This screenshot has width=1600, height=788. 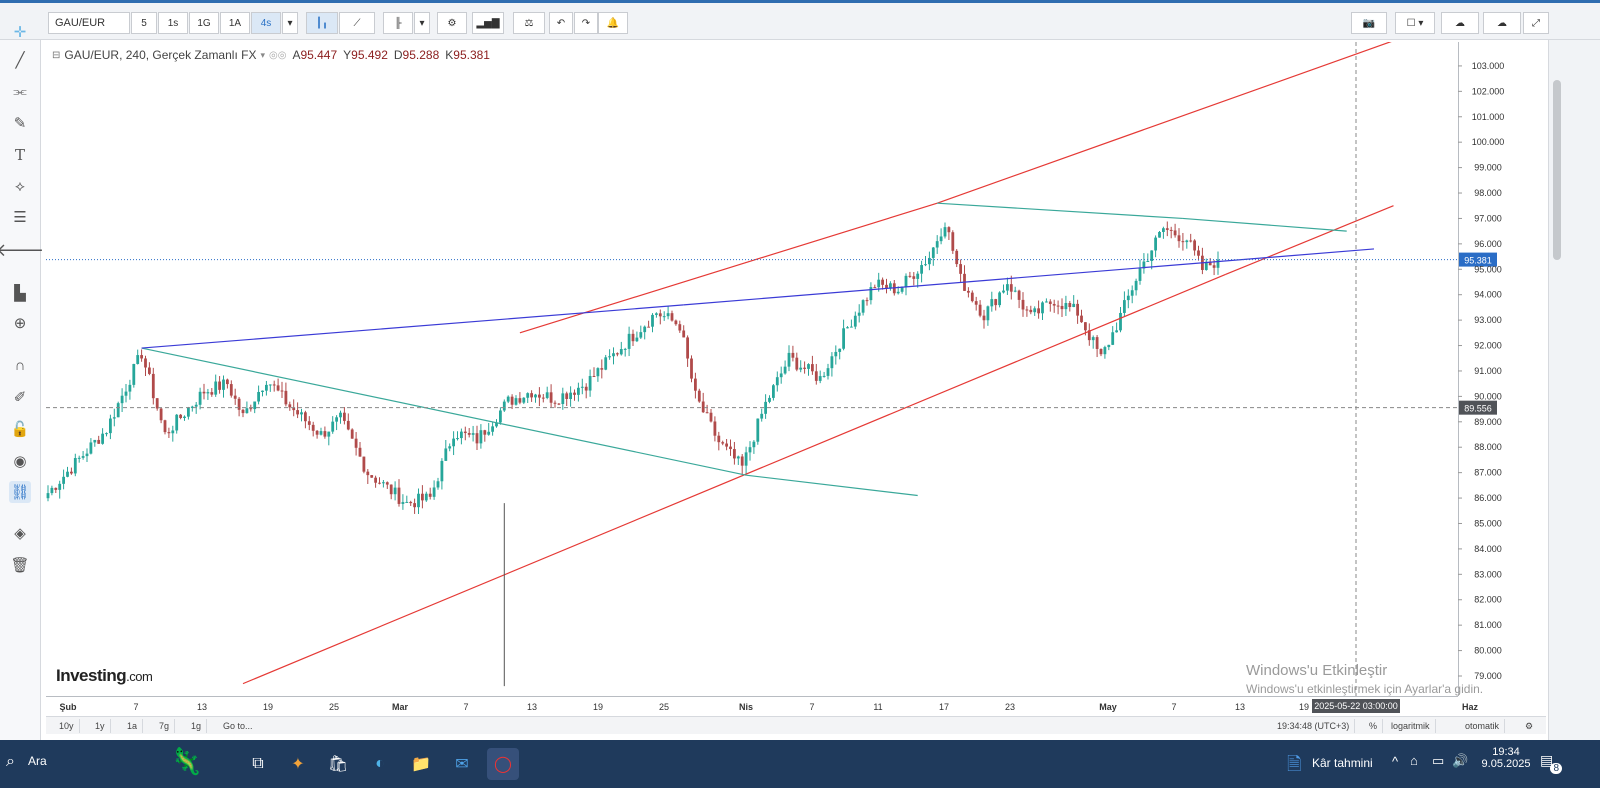 What do you see at coordinates (20, 429) in the screenshot?
I see `lock-icon: 🔓` at bounding box center [20, 429].